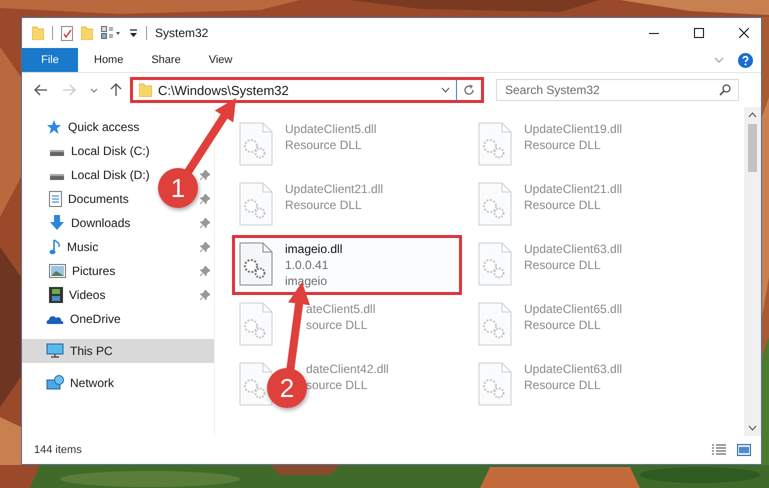 This screenshot has height=488, width=769. Describe the element at coordinates (92, 383) in the screenshot. I see `nav-item: Network` at that location.